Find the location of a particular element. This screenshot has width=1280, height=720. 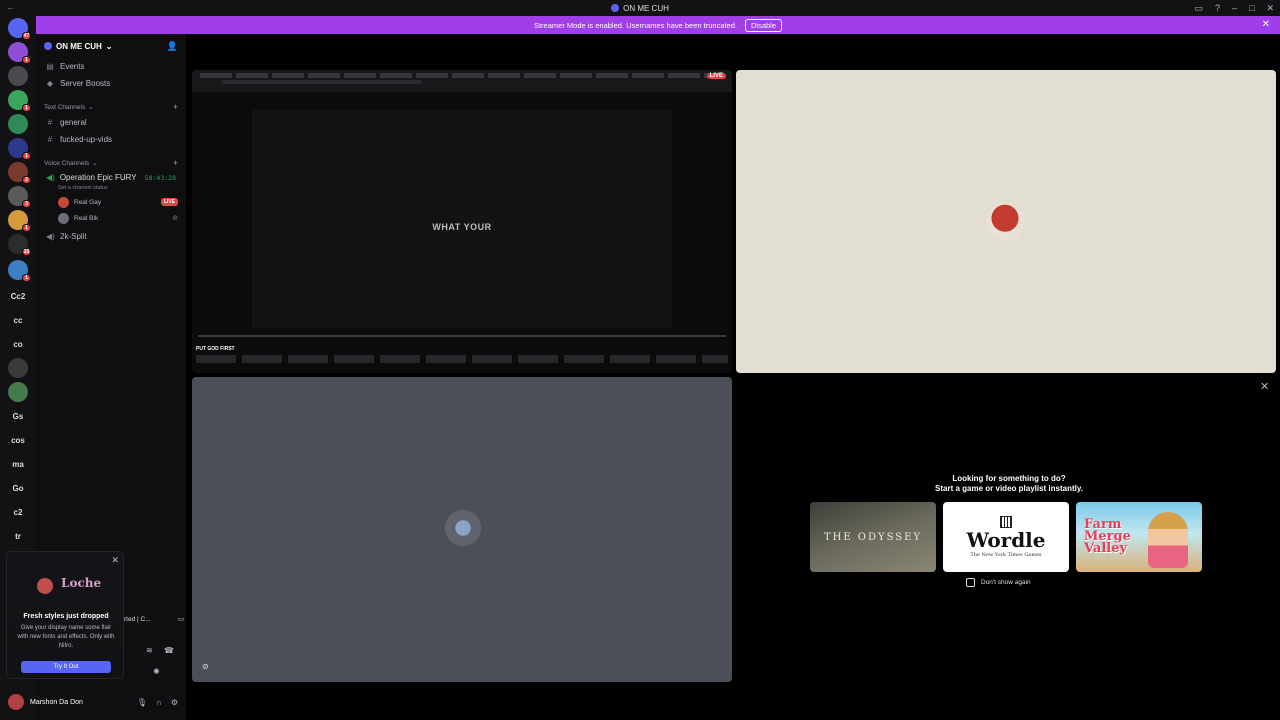

server-icon: 47 is located at coordinates (19, 29).